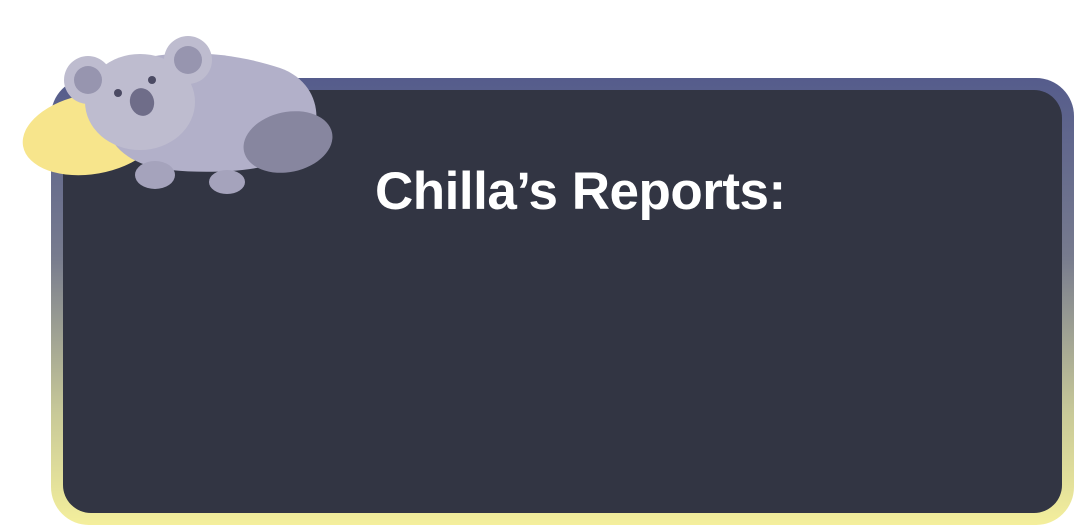  I want to click on koala-mascot-icon, so click(177, 115).